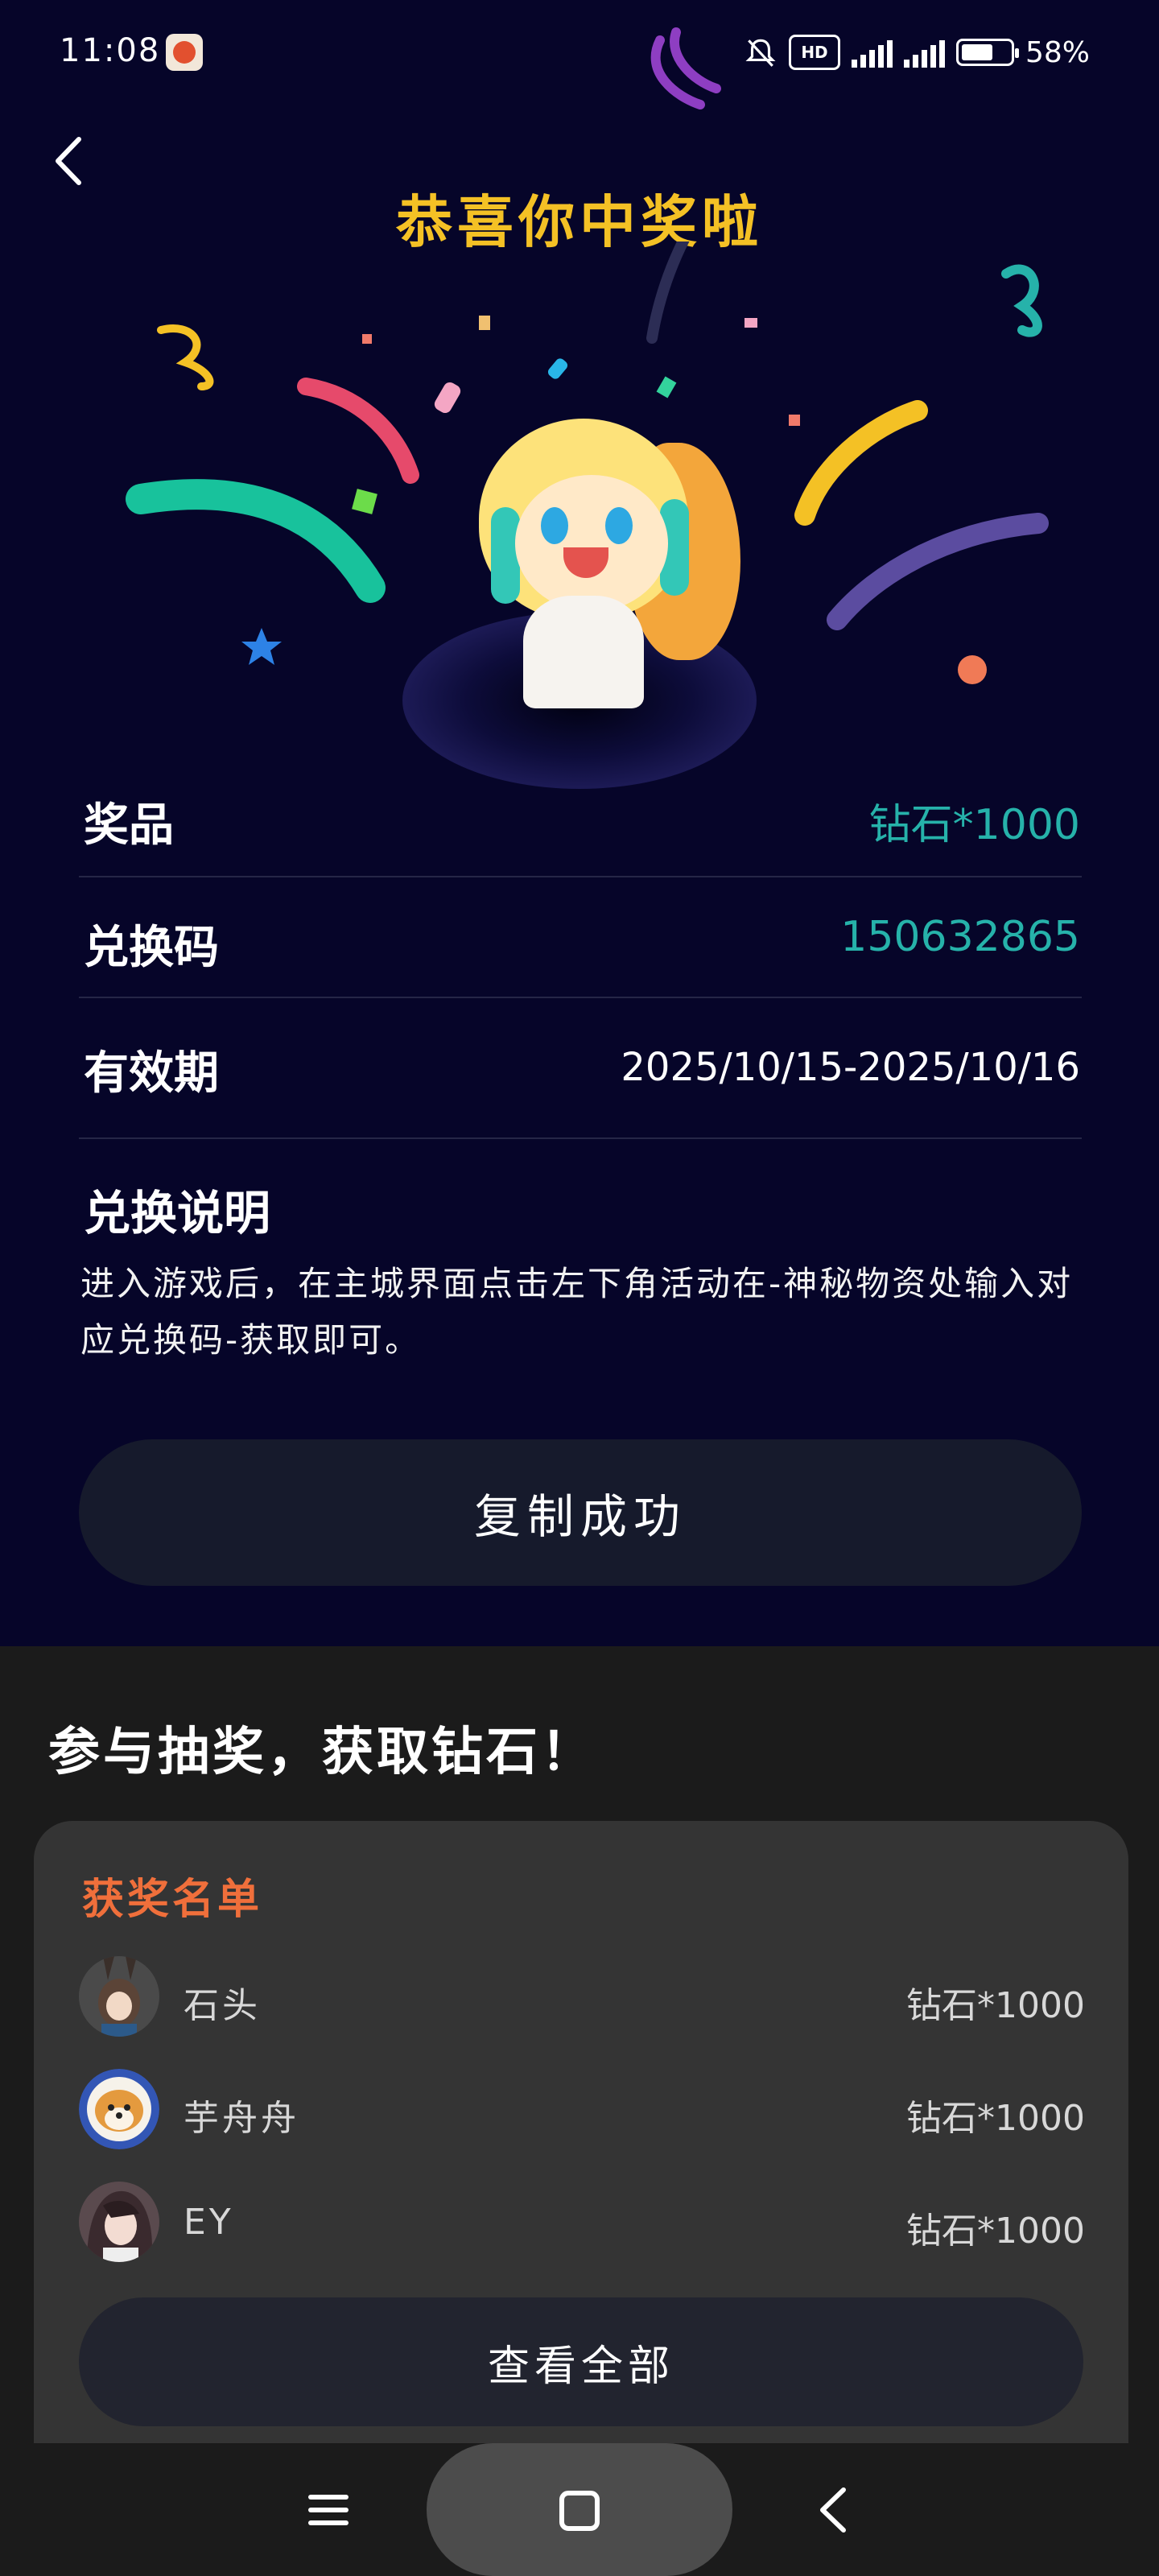 The image size is (1159, 2576). What do you see at coordinates (685, 68) in the screenshot?
I see `decorative-swirl-icon` at bounding box center [685, 68].